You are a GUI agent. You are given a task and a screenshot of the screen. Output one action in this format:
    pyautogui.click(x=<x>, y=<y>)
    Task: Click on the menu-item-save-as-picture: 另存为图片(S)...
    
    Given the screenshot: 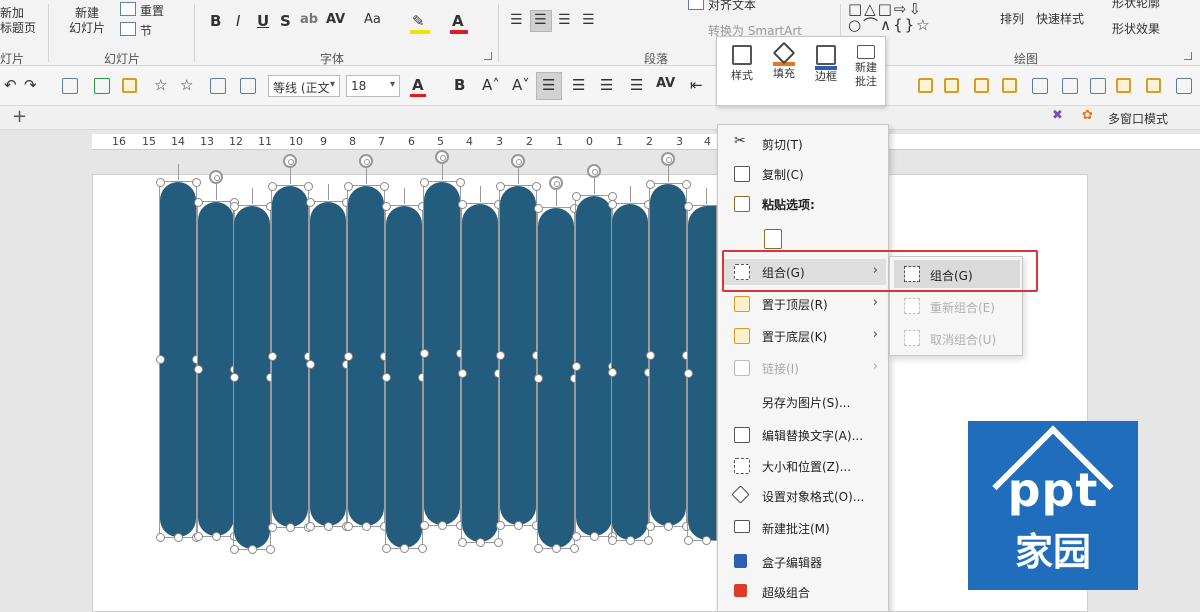 What is the action you would take?
    pyautogui.click(x=804, y=402)
    